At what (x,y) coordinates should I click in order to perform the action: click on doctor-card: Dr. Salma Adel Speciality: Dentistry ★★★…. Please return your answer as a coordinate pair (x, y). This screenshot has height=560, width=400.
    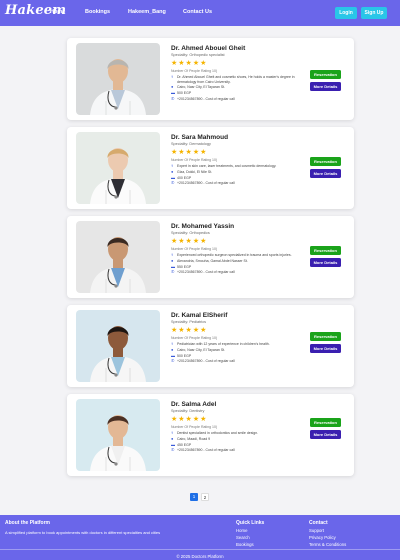
    Looking at the image, I should click on (210, 435).